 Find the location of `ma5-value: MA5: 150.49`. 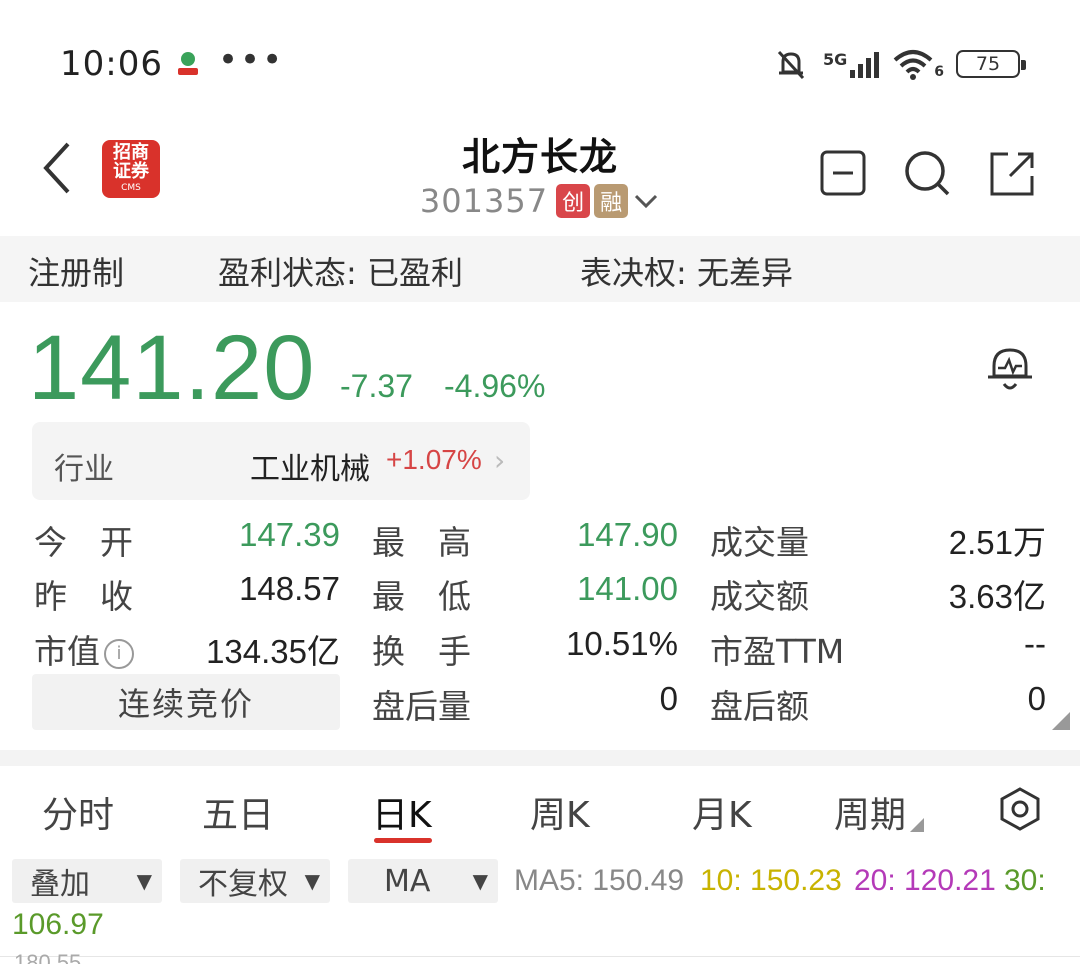

ma5-value: MA5: 150.49 is located at coordinates (599, 880).